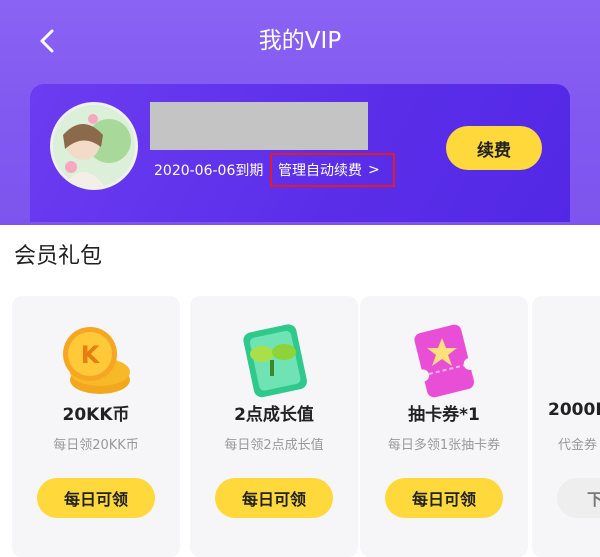 This screenshot has width=600, height=557. I want to click on gift-name: 2点成长值, so click(274, 415).